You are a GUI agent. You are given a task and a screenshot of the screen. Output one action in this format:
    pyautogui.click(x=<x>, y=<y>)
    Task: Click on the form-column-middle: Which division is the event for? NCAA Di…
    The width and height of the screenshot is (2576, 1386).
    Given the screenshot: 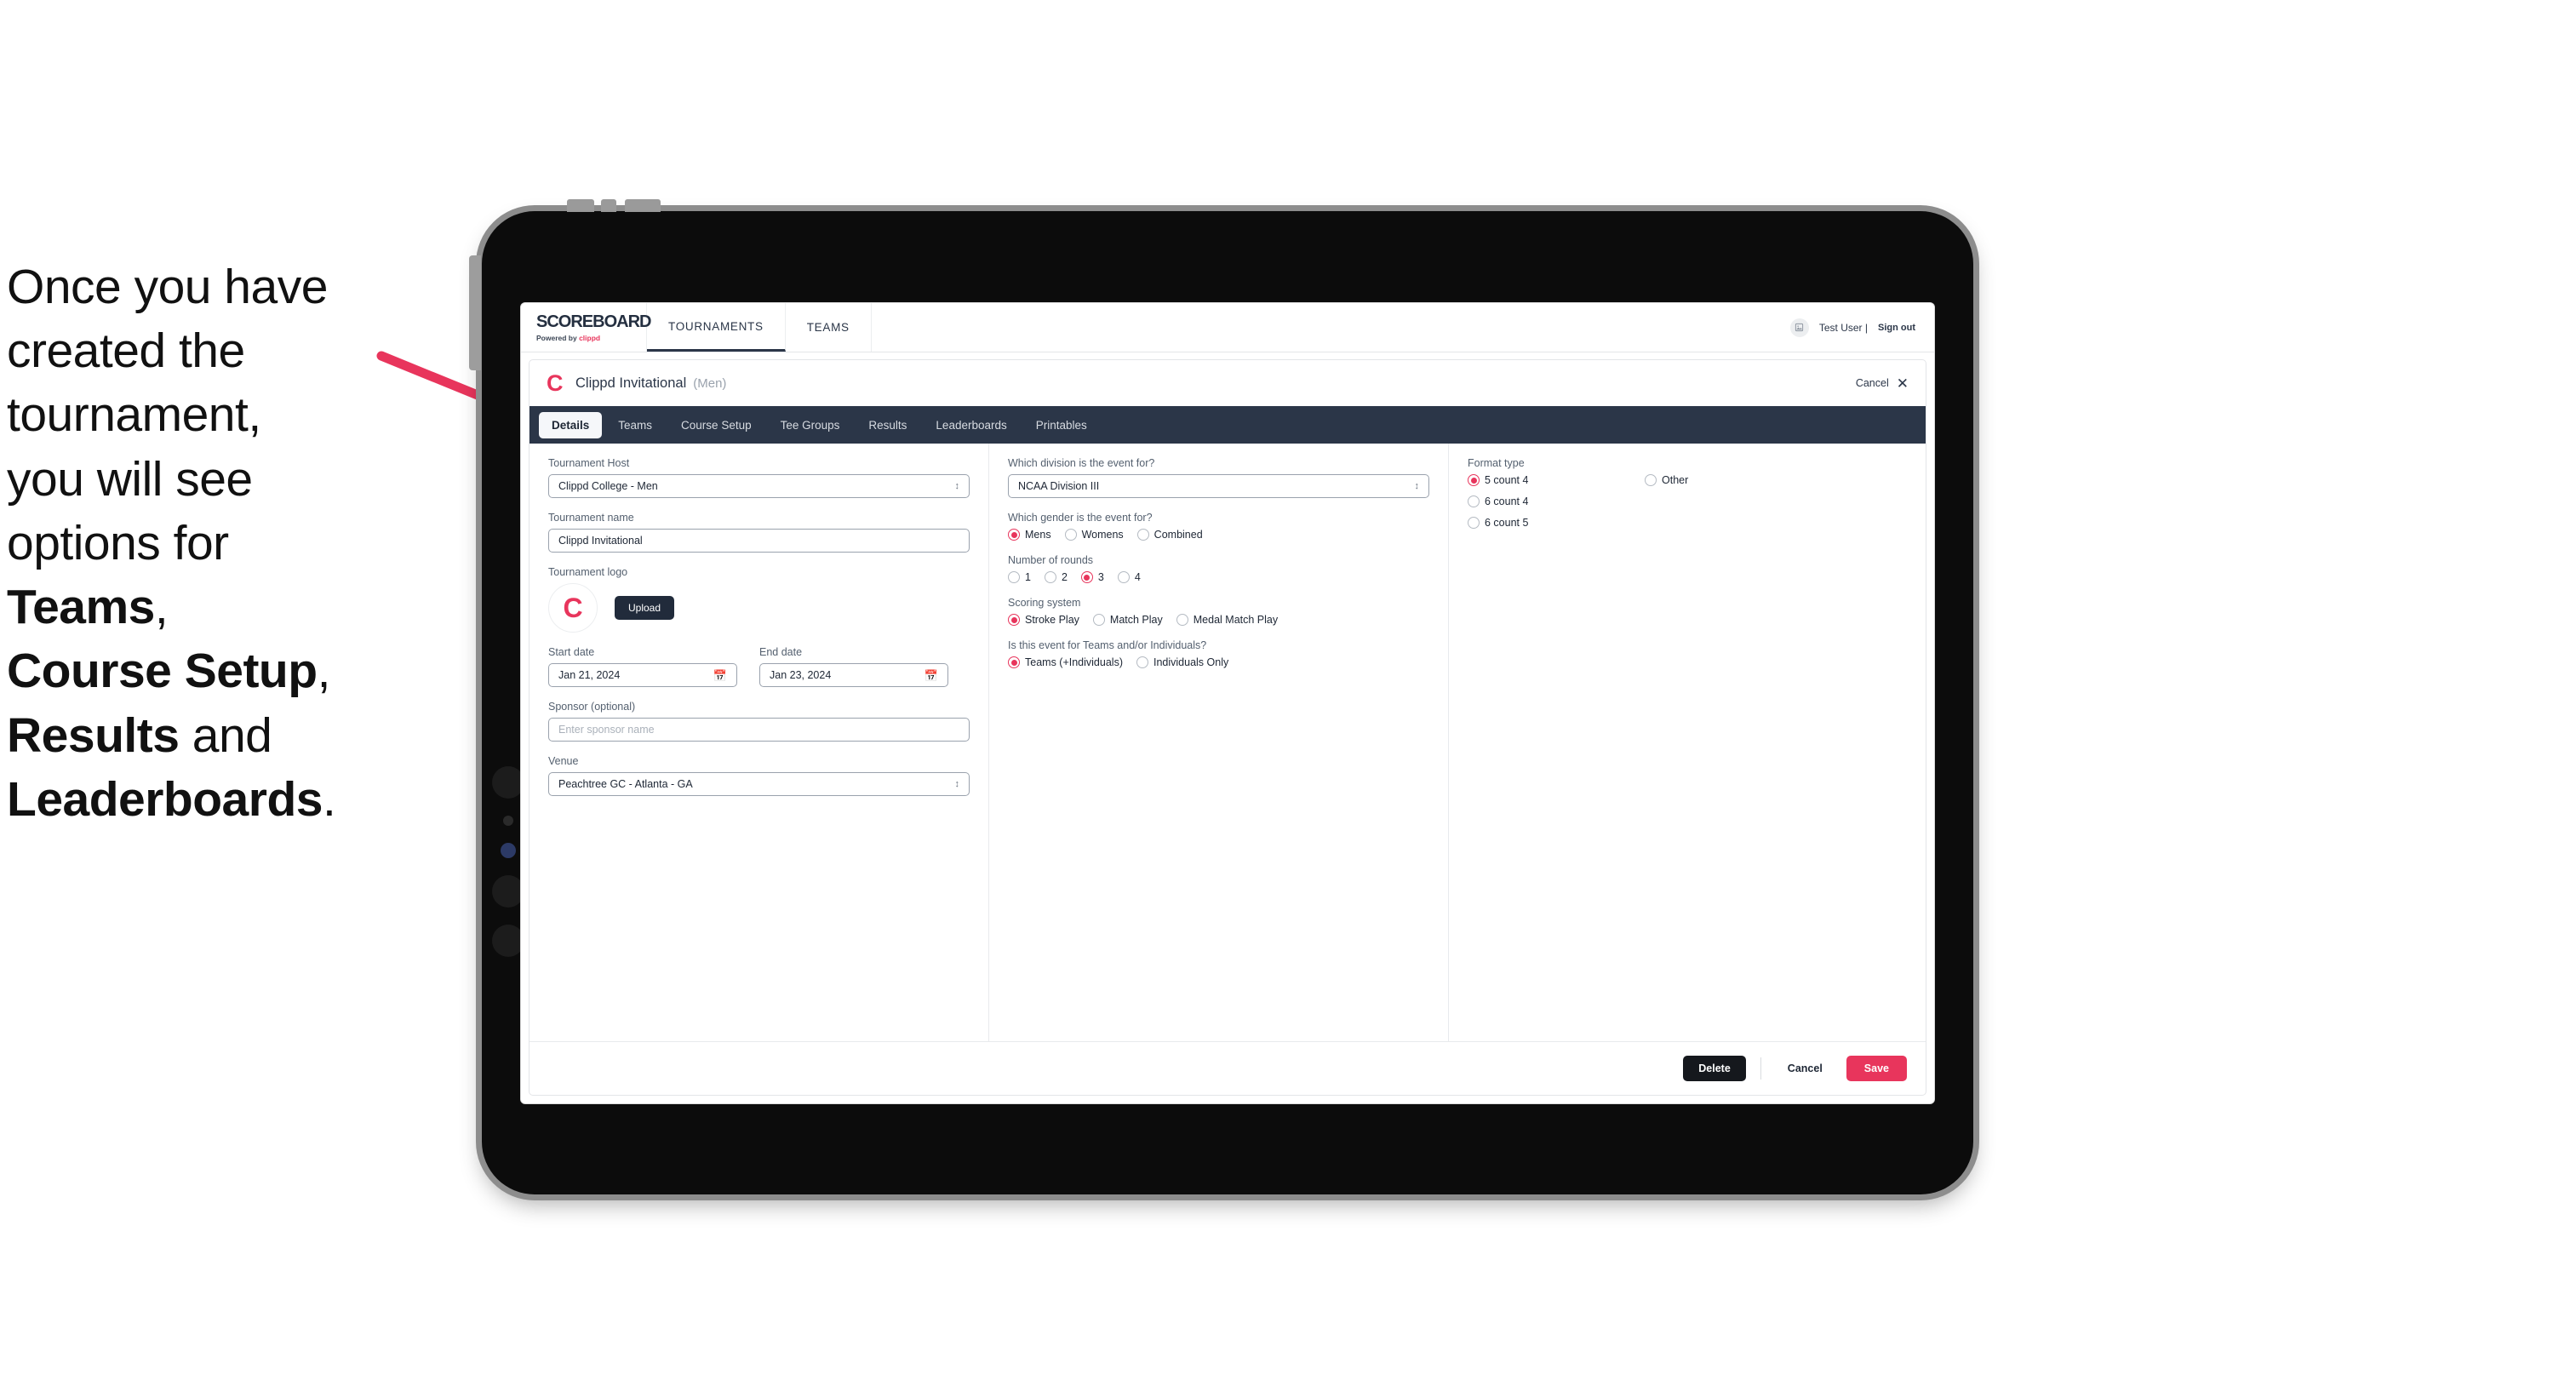 What is the action you would take?
    pyautogui.click(x=1219, y=742)
    